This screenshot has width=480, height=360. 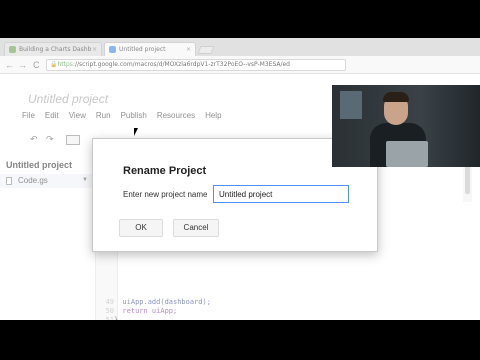 I want to click on presenter-hair, so click(x=396, y=97).